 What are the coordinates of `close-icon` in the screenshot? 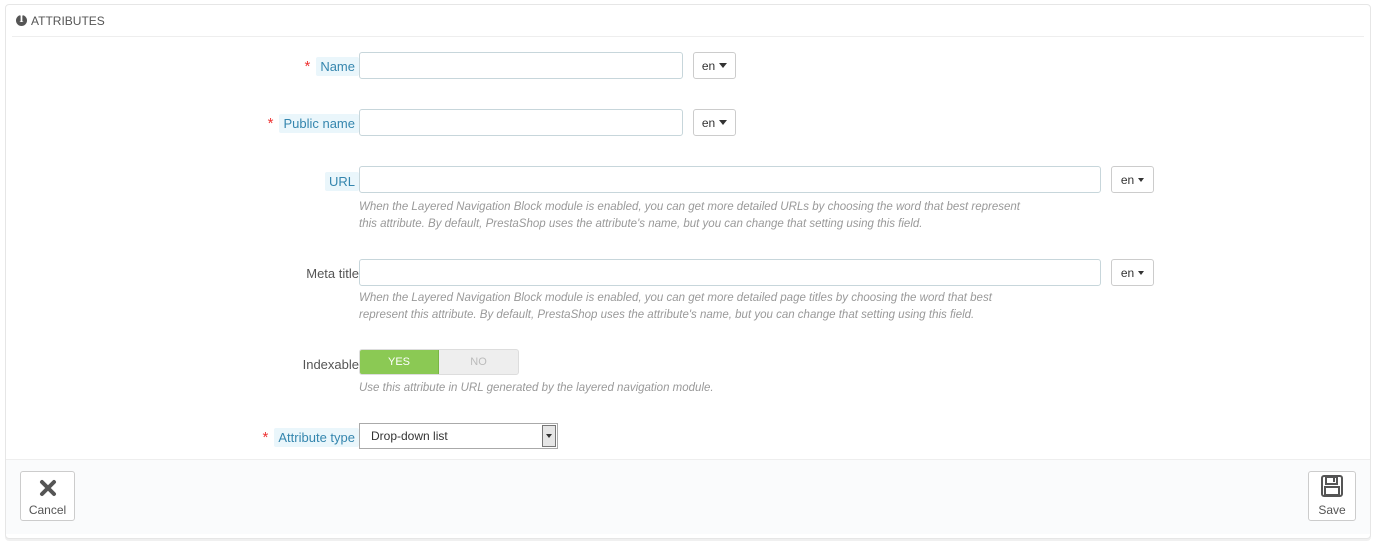 It's located at (48, 489).